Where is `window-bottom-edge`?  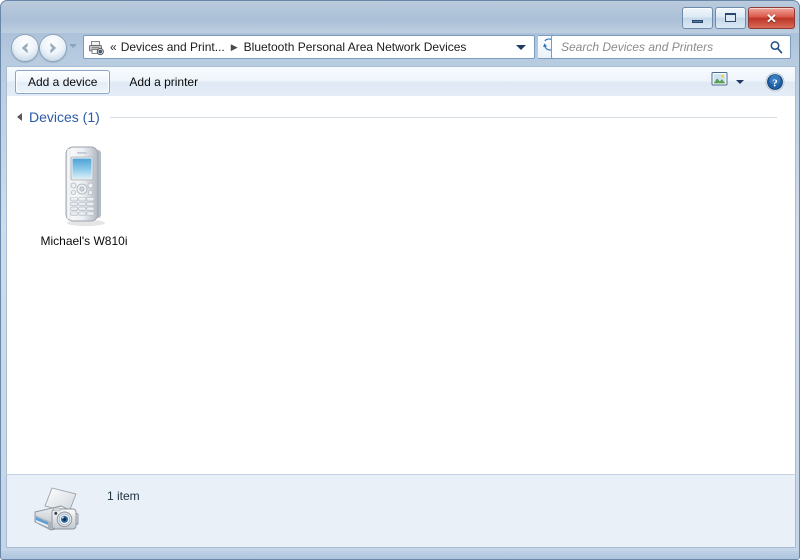
window-bottom-edge is located at coordinates (400, 555).